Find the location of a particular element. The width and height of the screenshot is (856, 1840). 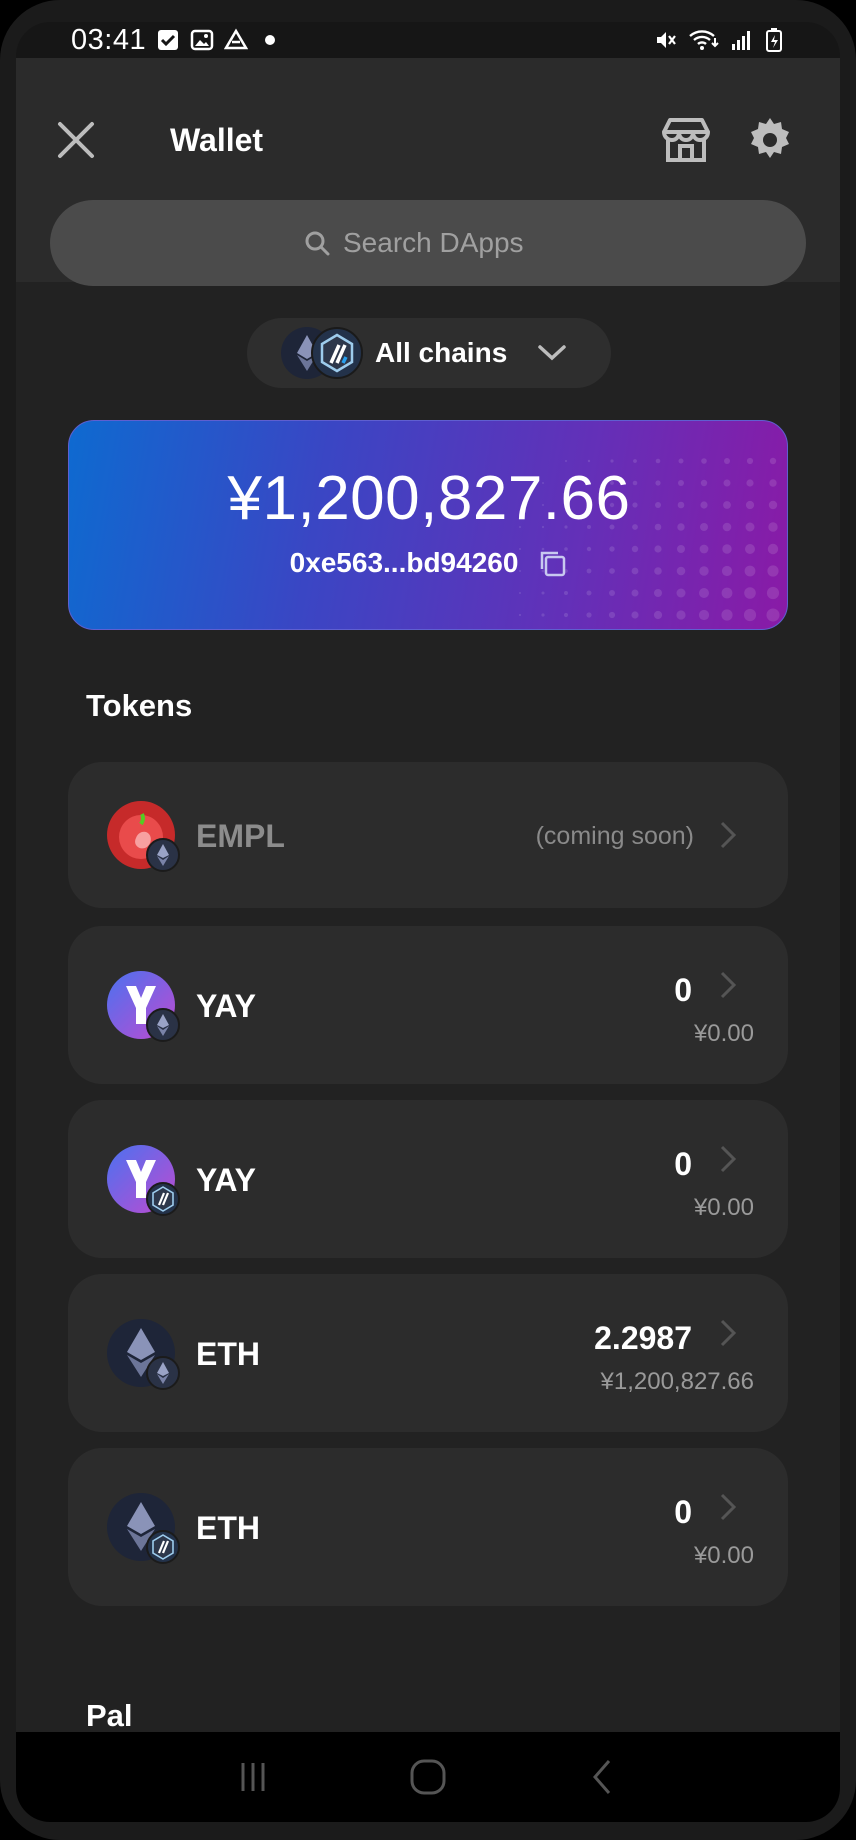

copy-icon is located at coordinates (552, 563).